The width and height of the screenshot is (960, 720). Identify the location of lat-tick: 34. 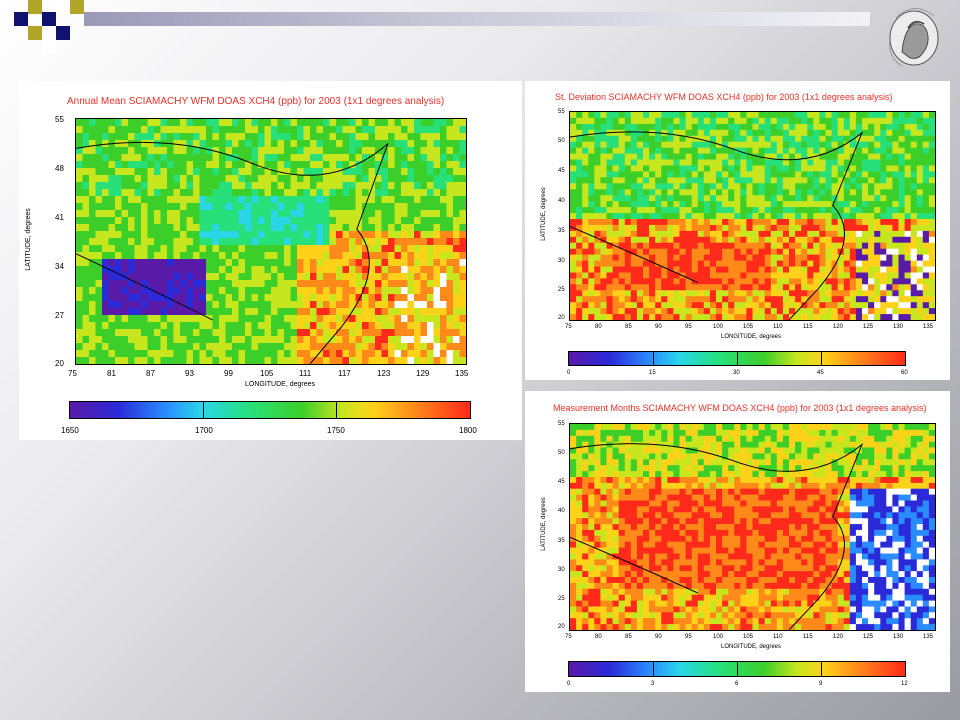
(59, 266).